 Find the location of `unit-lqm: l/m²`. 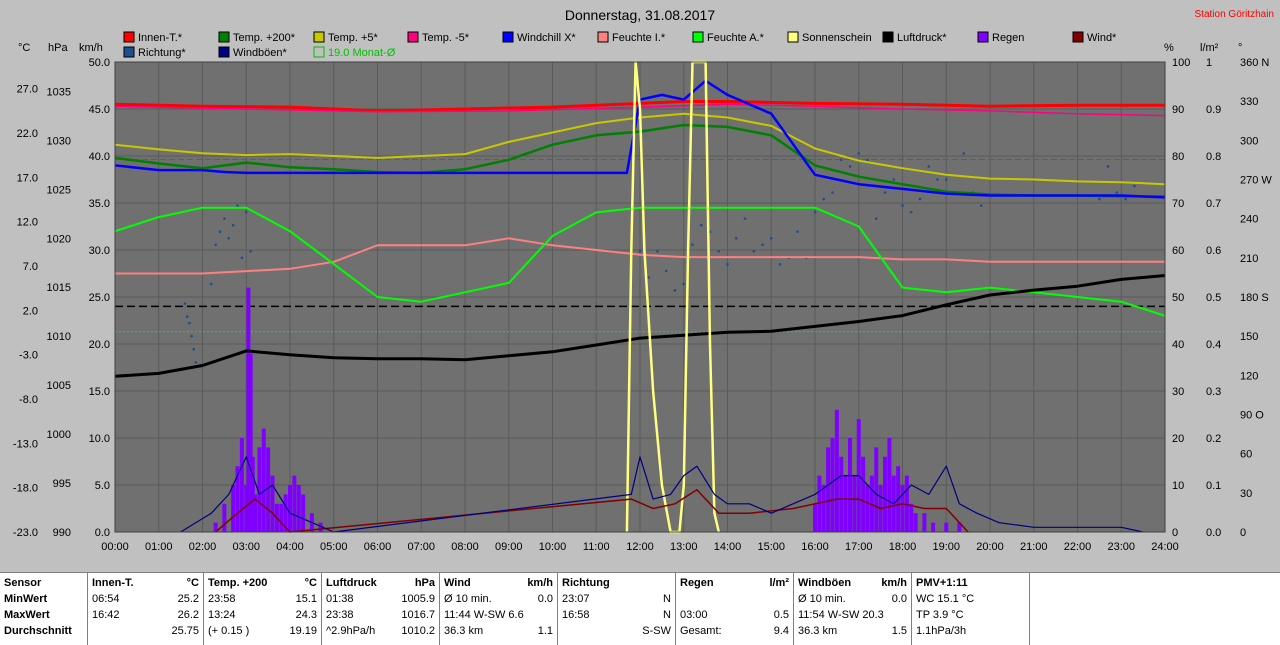

unit-lqm: l/m² is located at coordinates (1209, 48).